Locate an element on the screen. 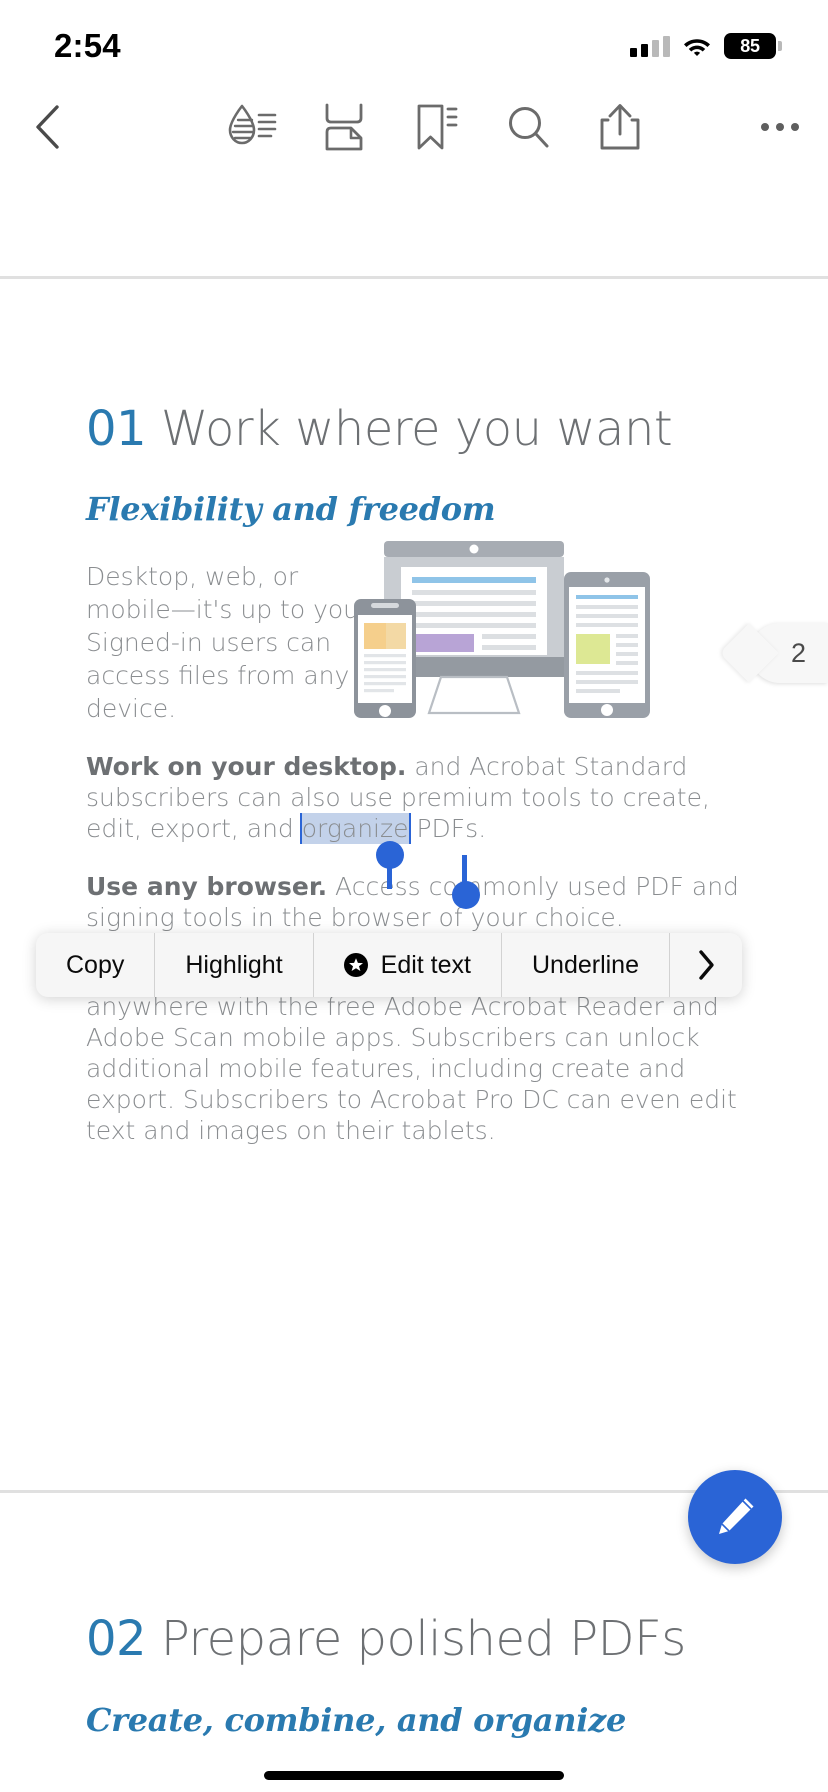 The image size is (828, 1792). context-menu-label-underline: Underline is located at coordinates (585, 964).